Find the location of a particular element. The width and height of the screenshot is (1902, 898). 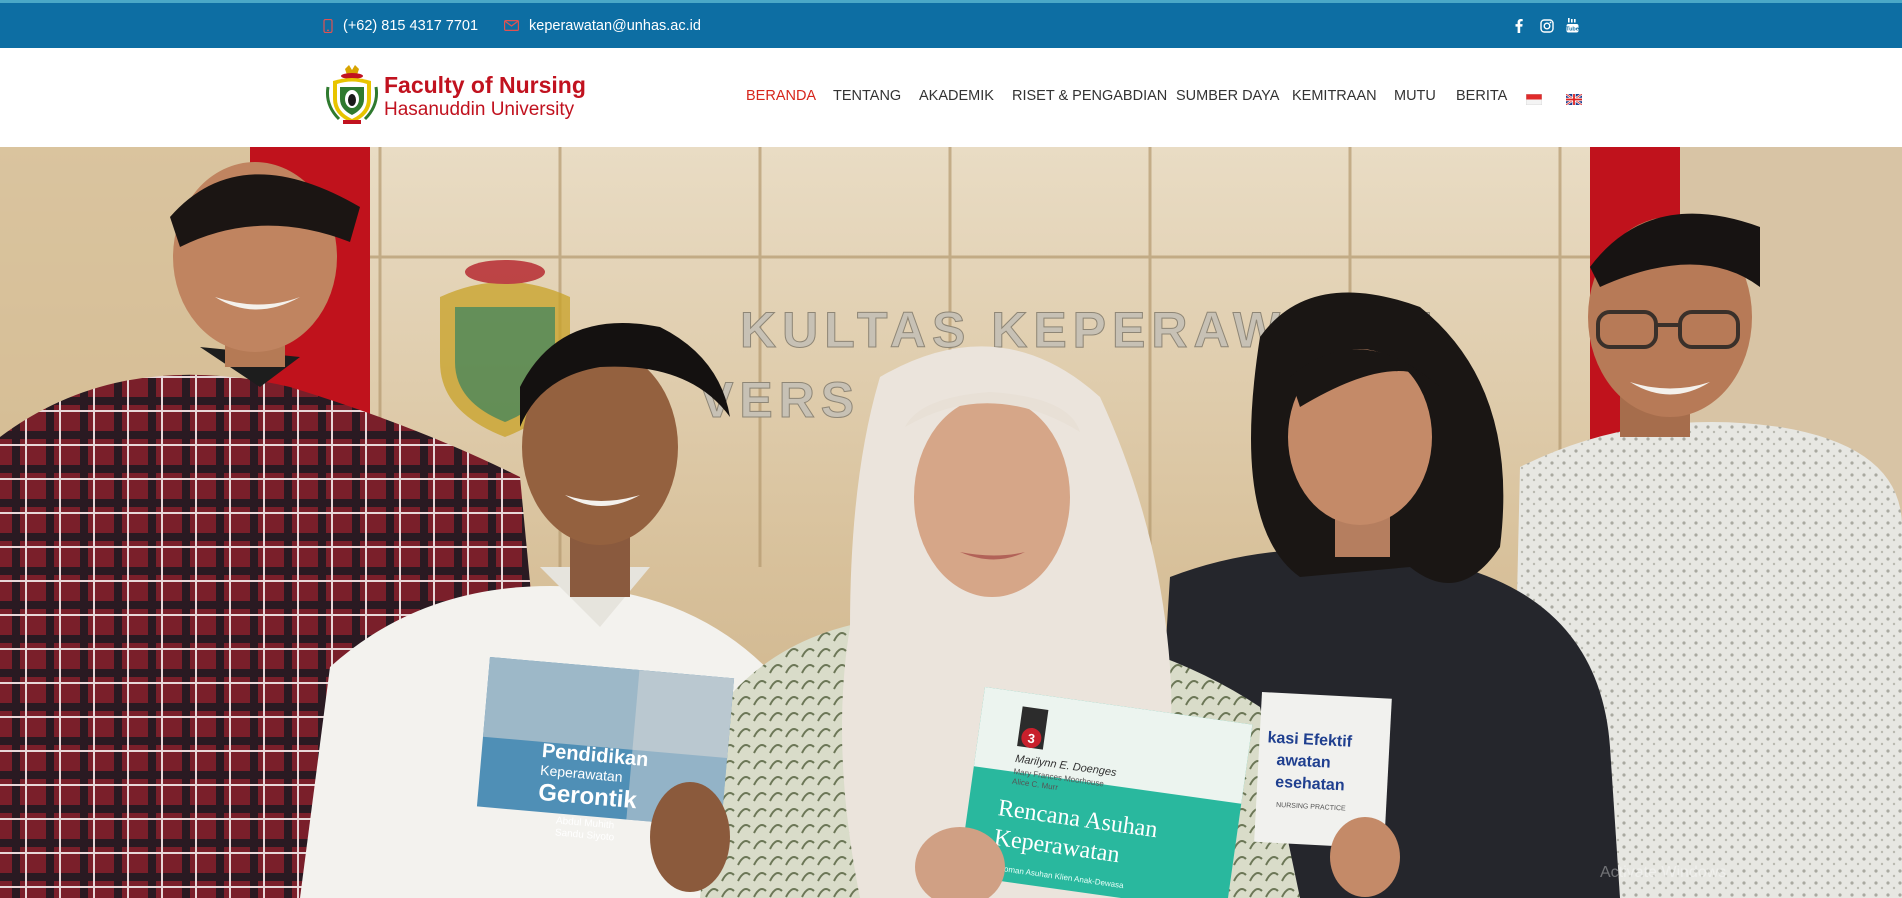

phone-number: (+62) 815 4317 7701 is located at coordinates (410, 26).